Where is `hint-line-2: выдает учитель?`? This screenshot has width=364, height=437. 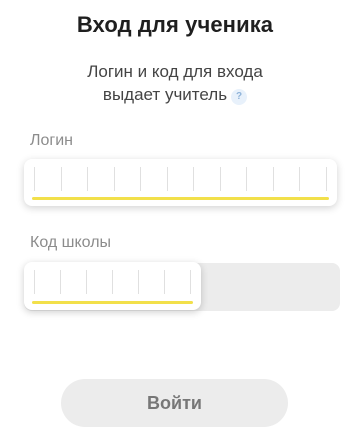 hint-line-2: выдает учитель? is located at coordinates (175, 94).